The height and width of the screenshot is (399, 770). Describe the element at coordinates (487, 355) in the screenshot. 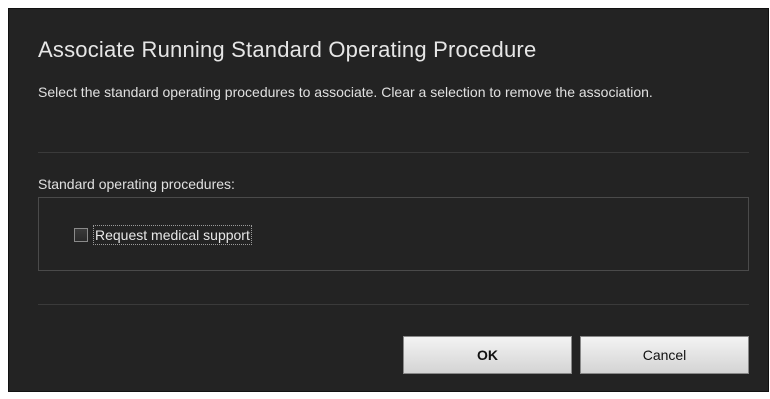

I see `ok-button: OK` at that location.